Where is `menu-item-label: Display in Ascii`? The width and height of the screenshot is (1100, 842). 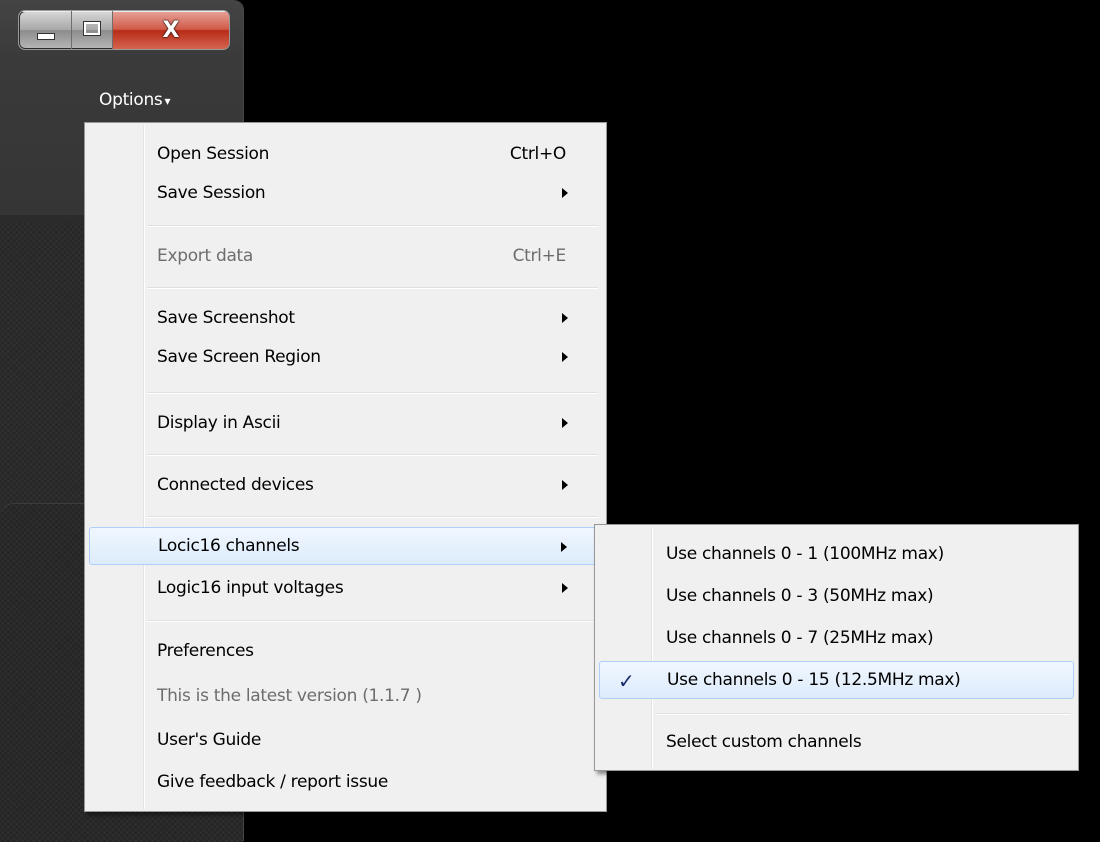 menu-item-label: Display in Ascii is located at coordinates (219, 423).